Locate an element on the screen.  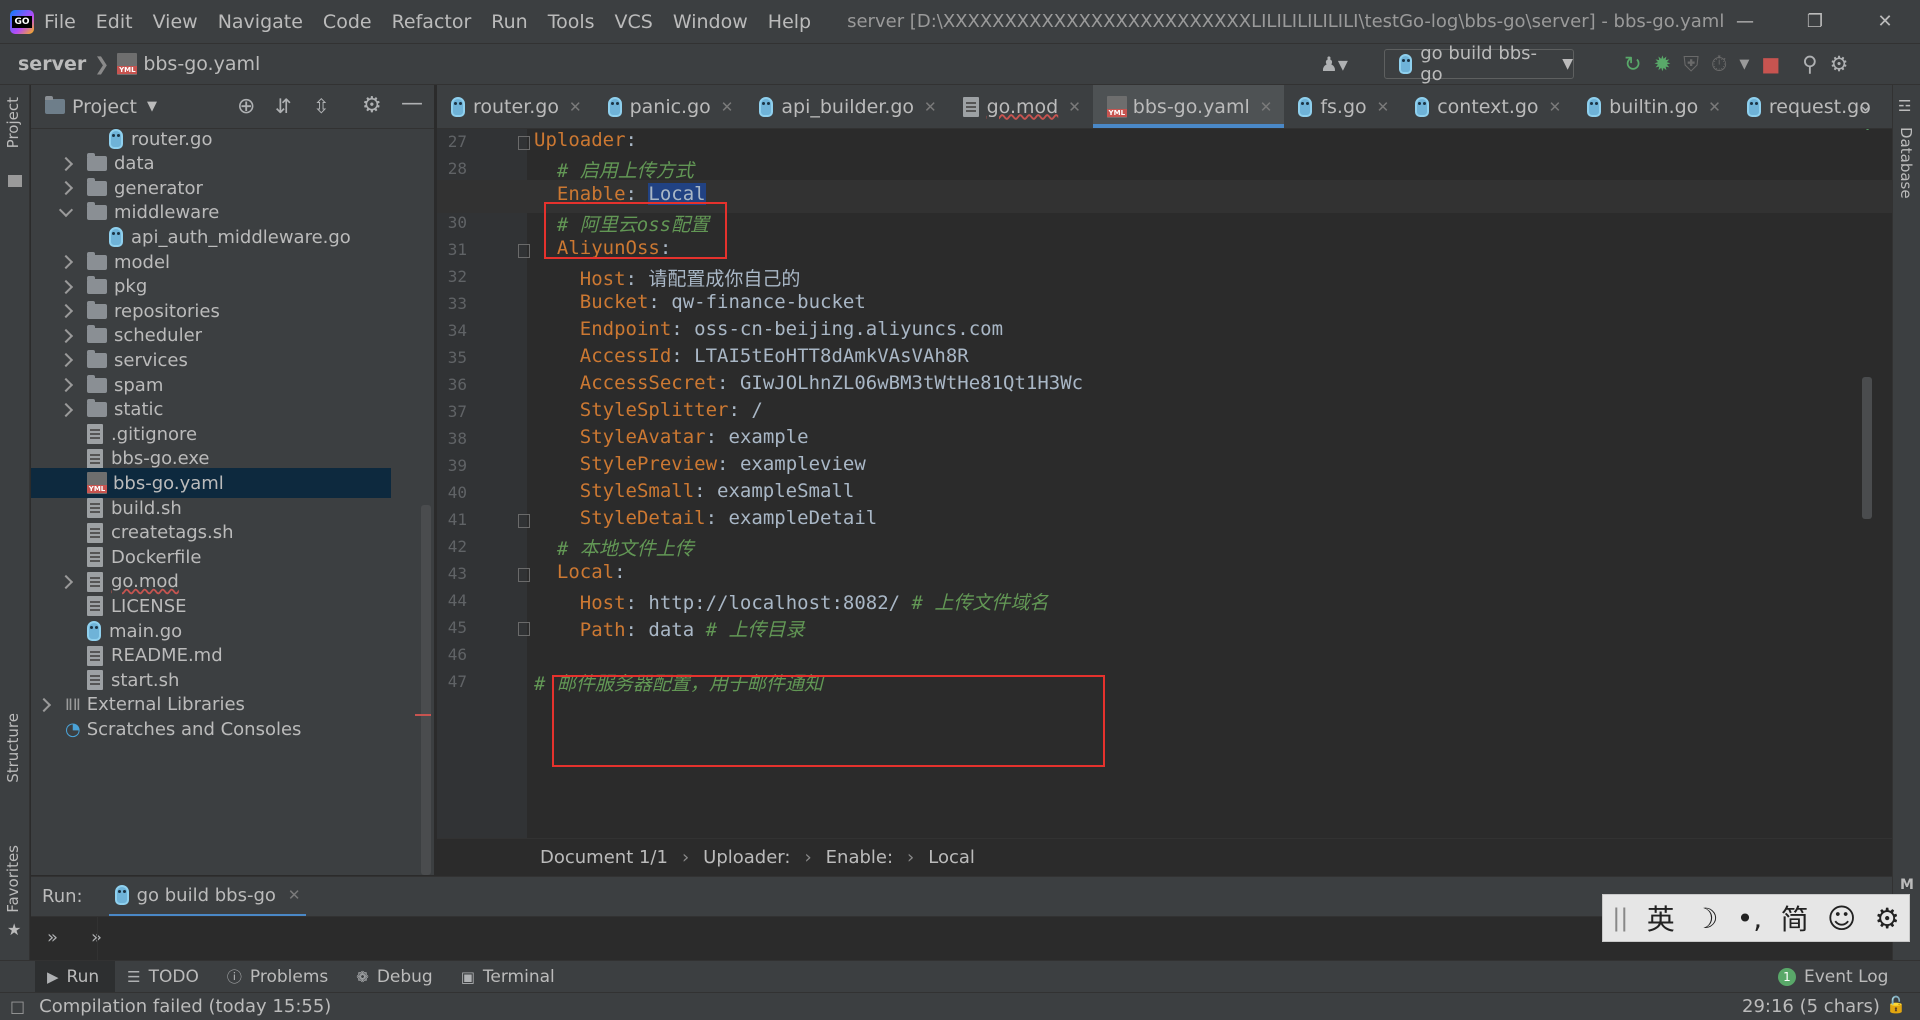
menu-refactor: Refactor is located at coordinates (432, 22).